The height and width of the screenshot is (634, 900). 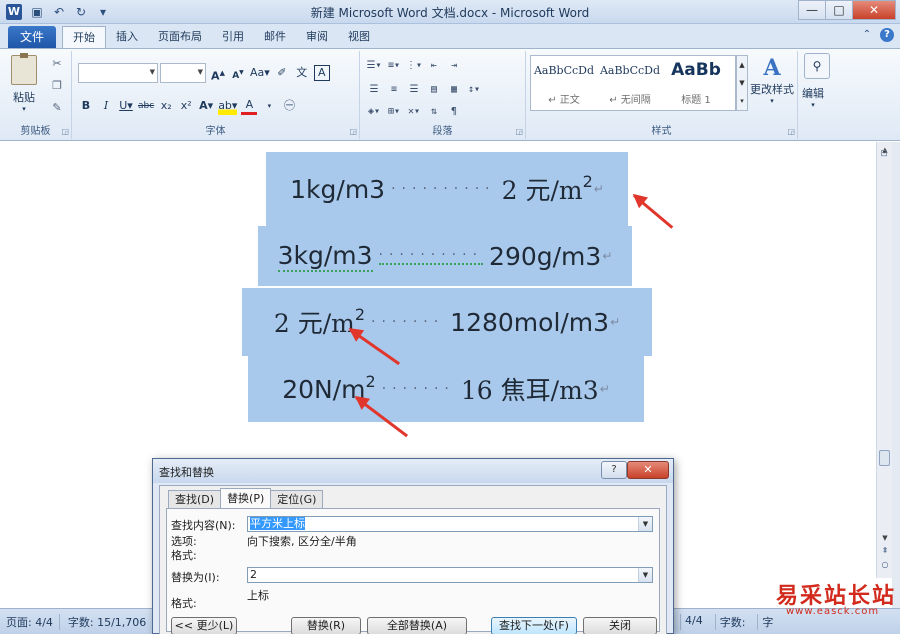 What do you see at coordinates (446, 389) in the screenshot?
I see `document-line-4: 20N/m 2 ······· 16 焦耳/m3 ↵` at bounding box center [446, 389].